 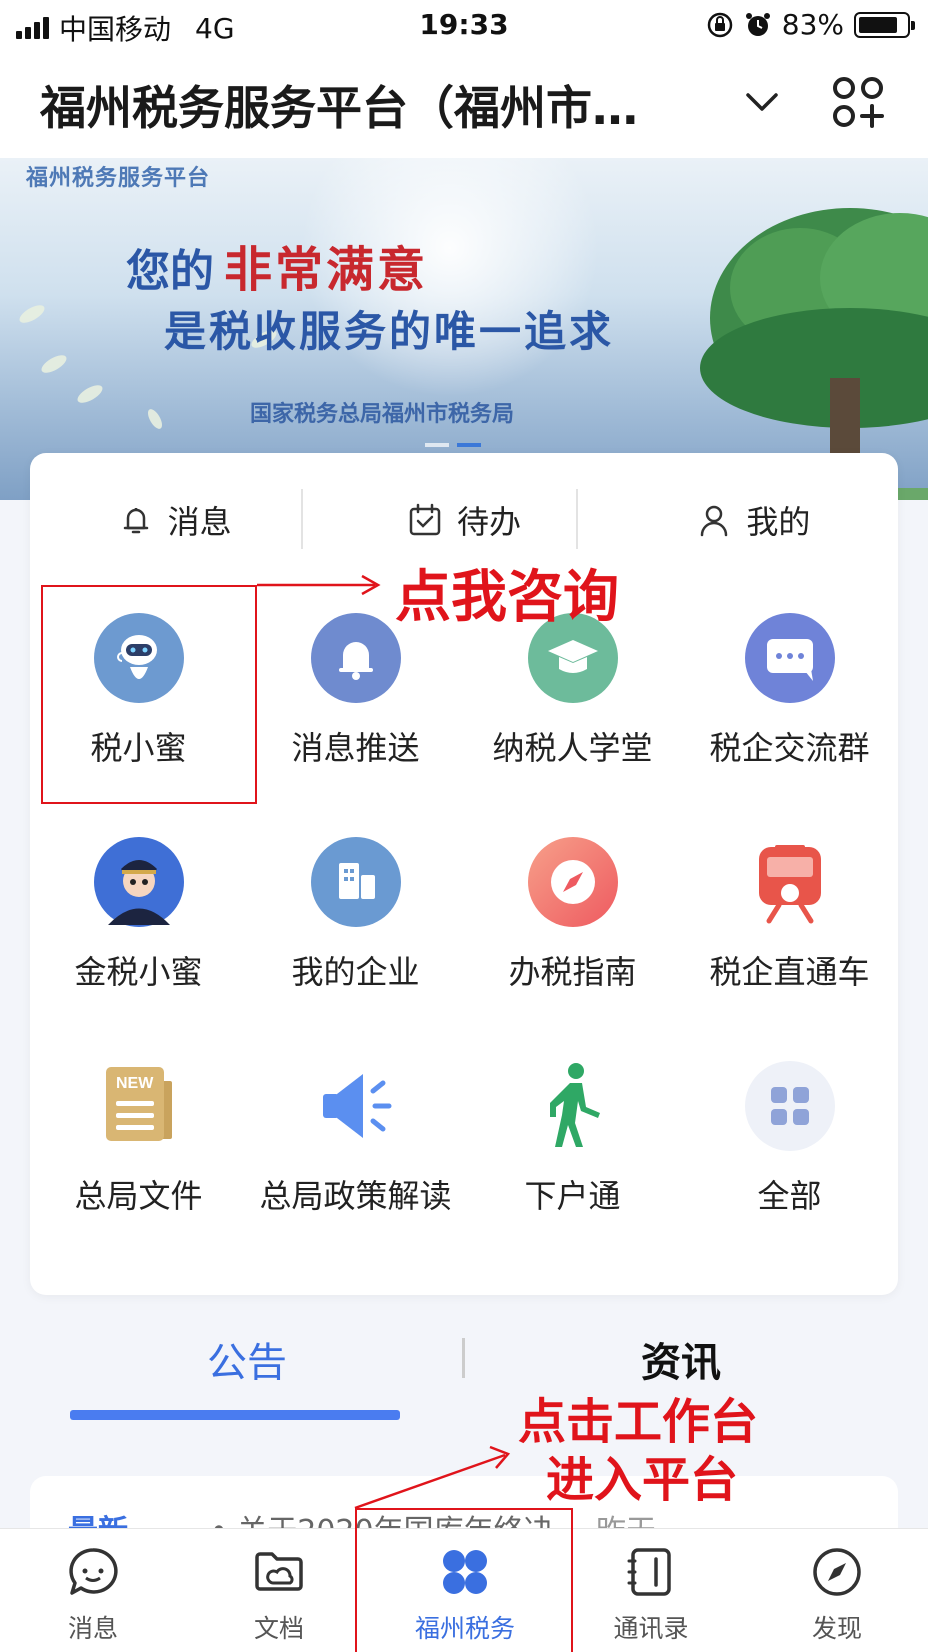 What do you see at coordinates (382, 414) in the screenshot?
I see `banner-organization: 国家税务总局福州市税务局` at bounding box center [382, 414].